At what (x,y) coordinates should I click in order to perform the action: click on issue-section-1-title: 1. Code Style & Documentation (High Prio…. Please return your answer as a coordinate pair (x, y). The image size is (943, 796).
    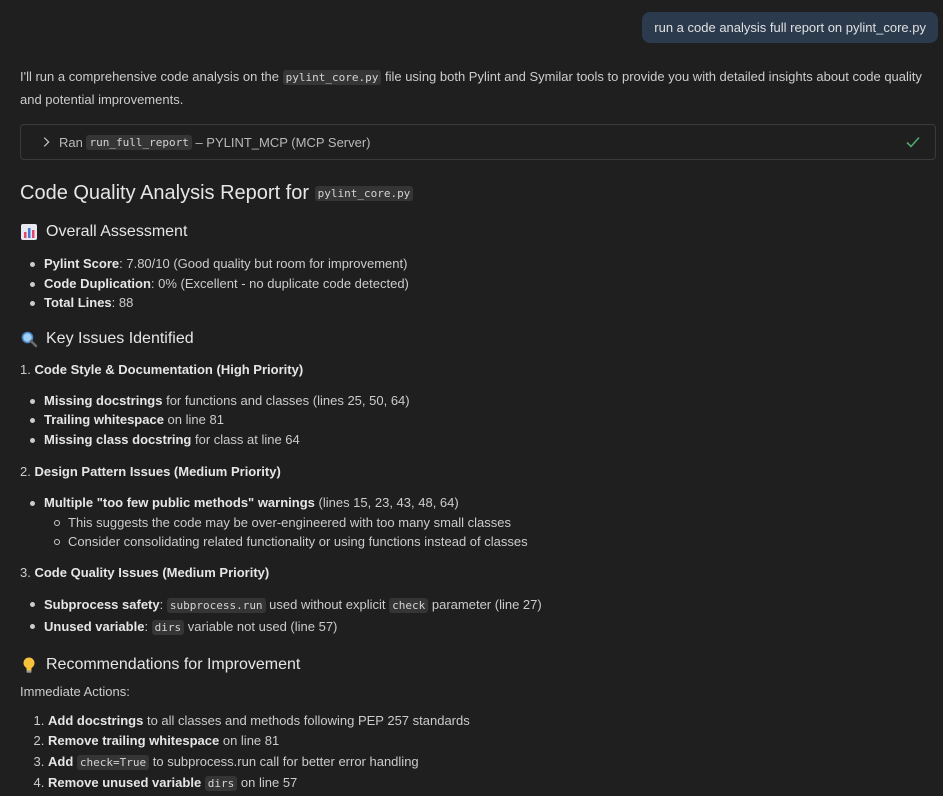
    Looking at the image, I should click on (478, 370).